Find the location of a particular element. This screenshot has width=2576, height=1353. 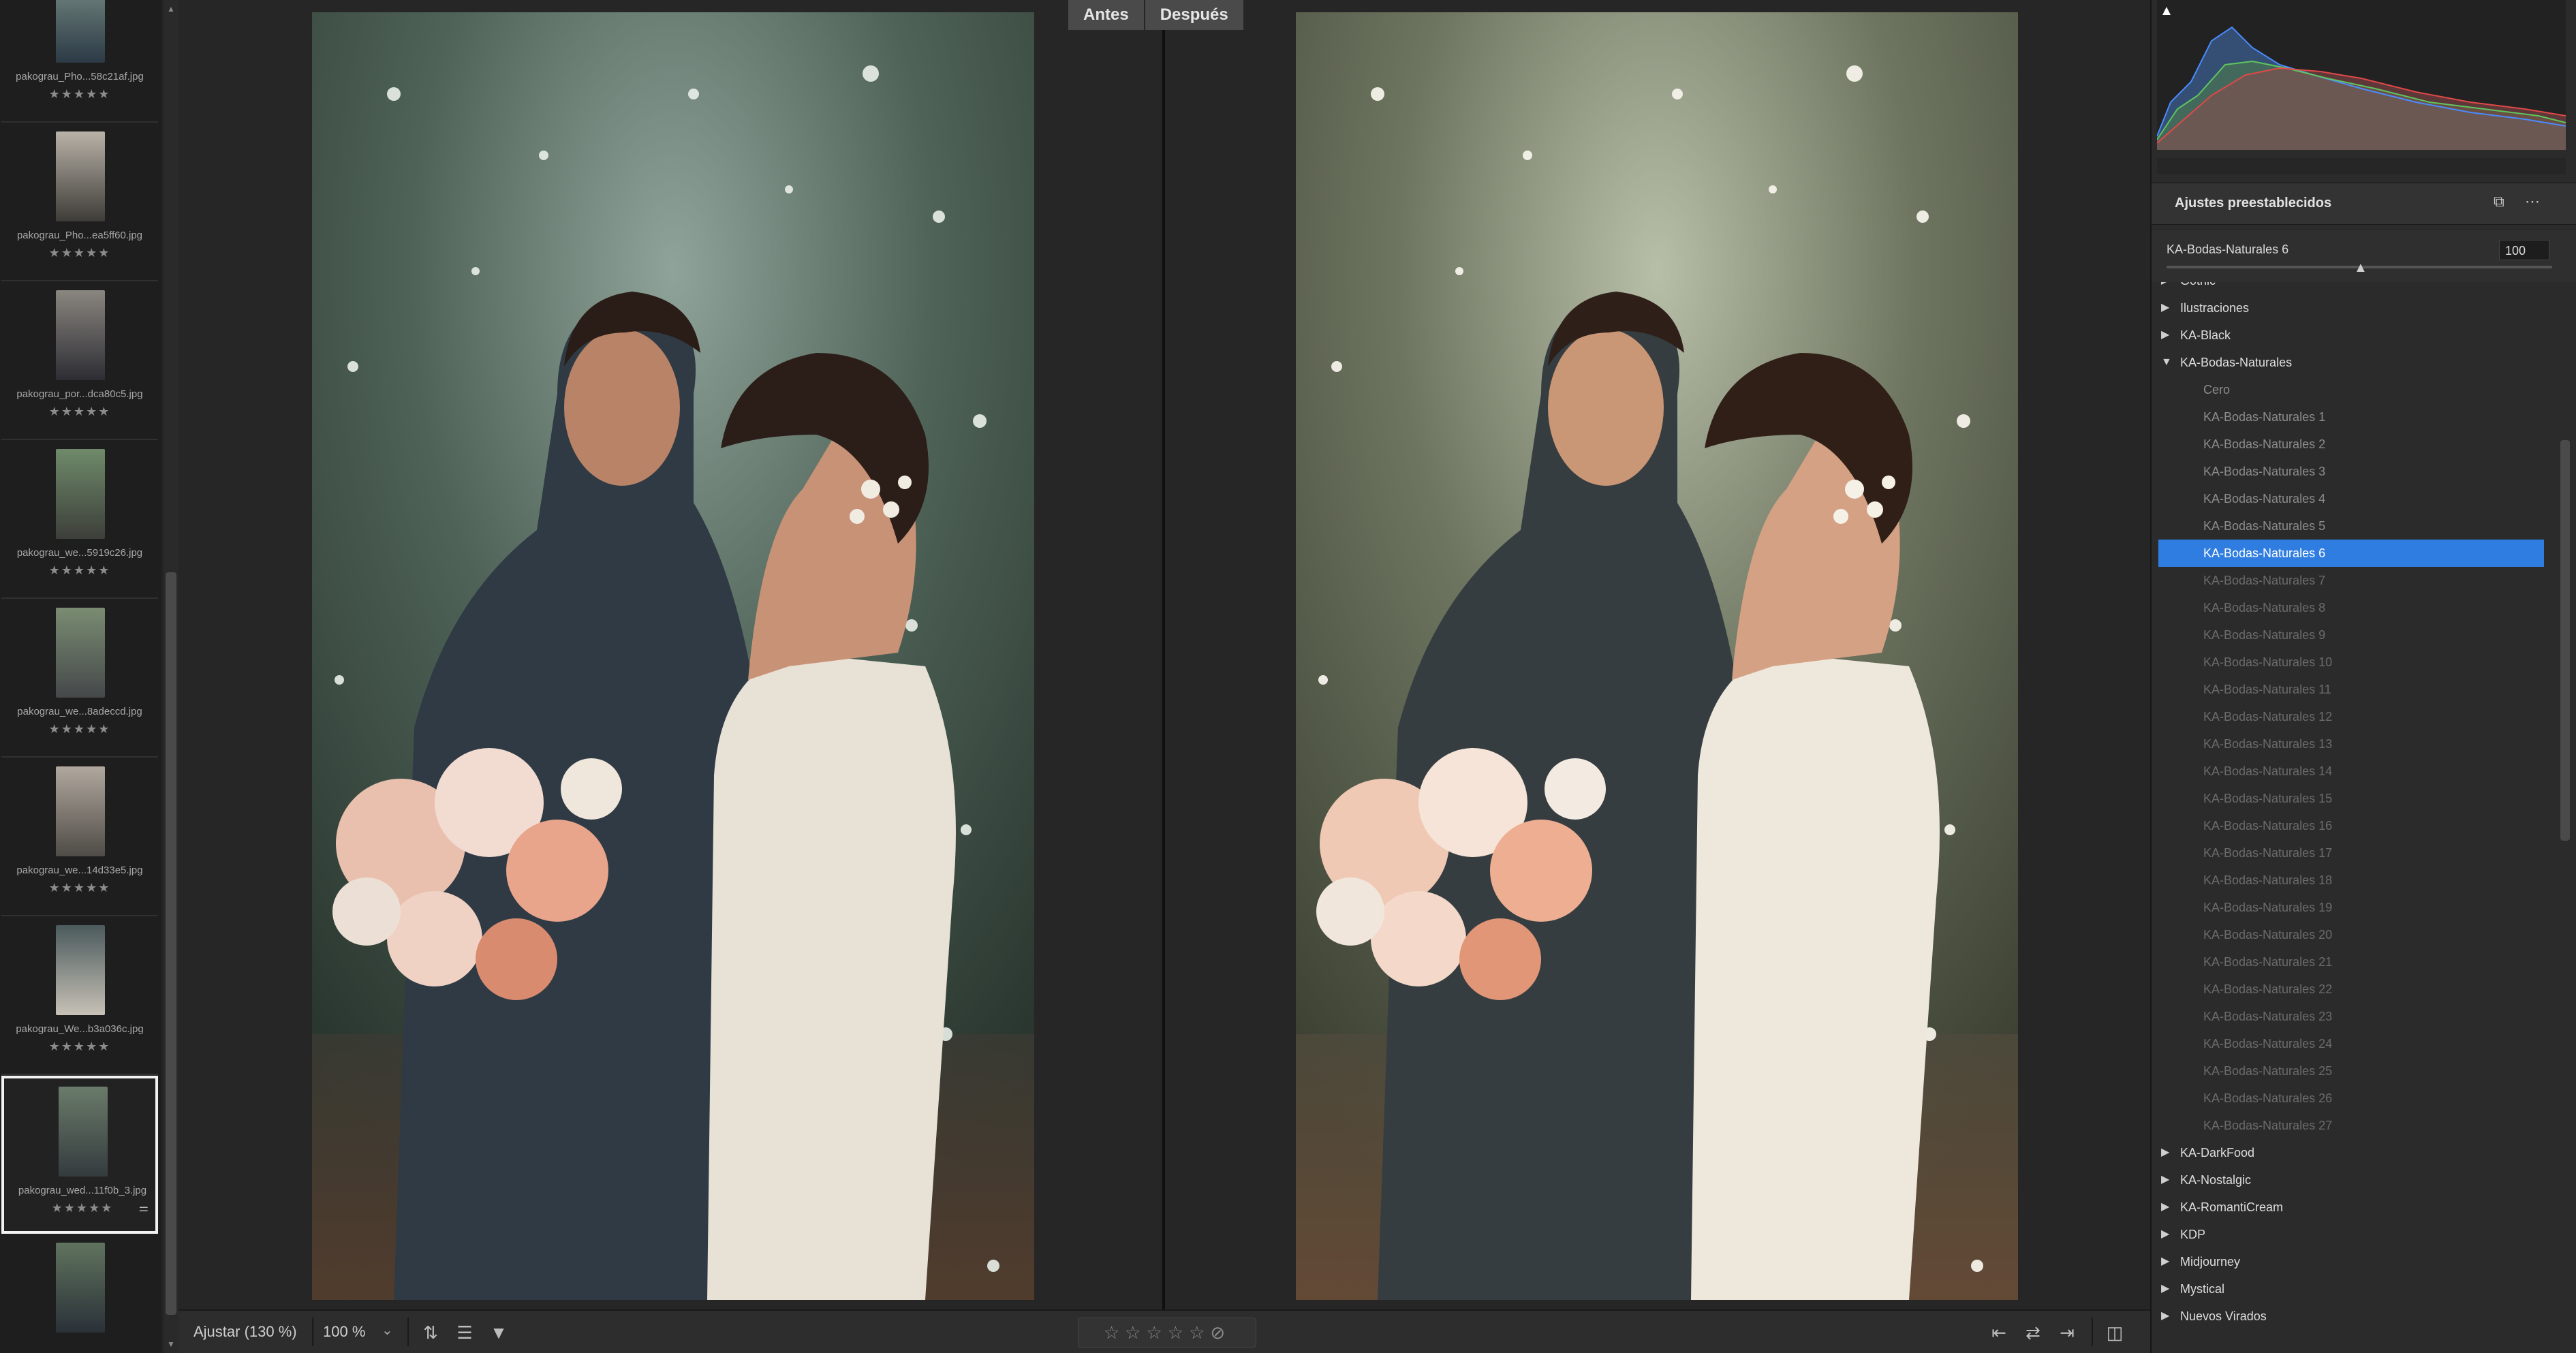

filmstrip-item: pakograu_we...14d33e5.jpg ★★★★★ is located at coordinates (79, 837).